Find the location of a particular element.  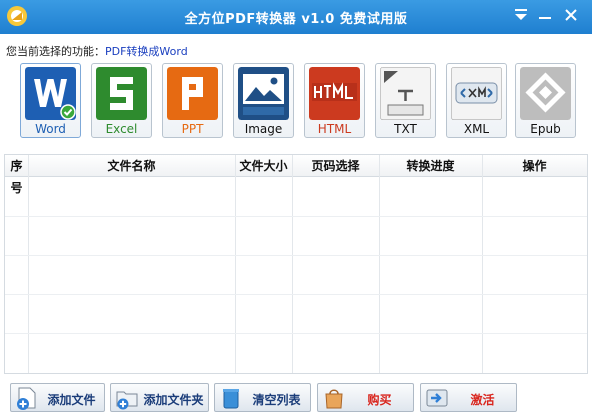

tool-ppt-label: PPT is located at coordinates (192, 129).